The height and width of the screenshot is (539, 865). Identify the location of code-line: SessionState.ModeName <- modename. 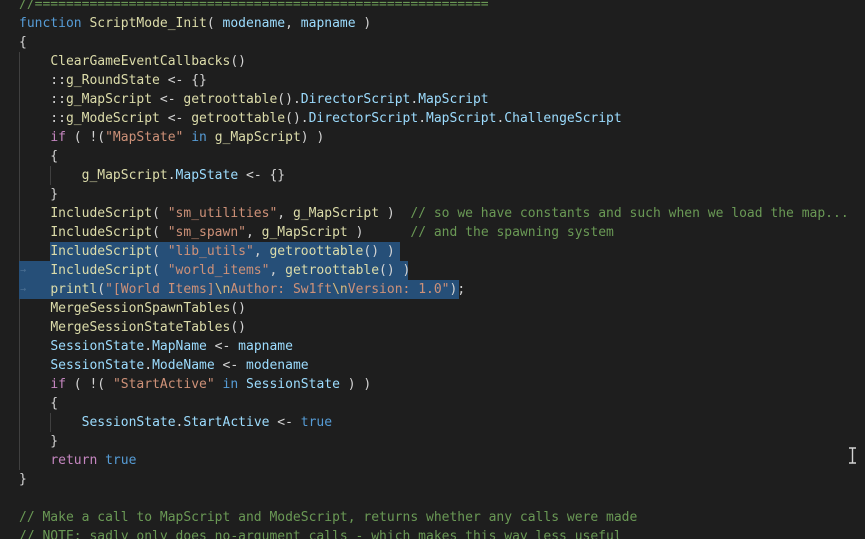
(163, 365).